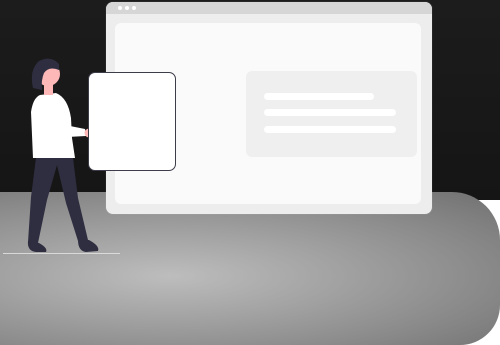 This screenshot has height=345, width=500. Describe the element at coordinates (71, 116) in the screenshot. I see `arm-sleeve` at that location.